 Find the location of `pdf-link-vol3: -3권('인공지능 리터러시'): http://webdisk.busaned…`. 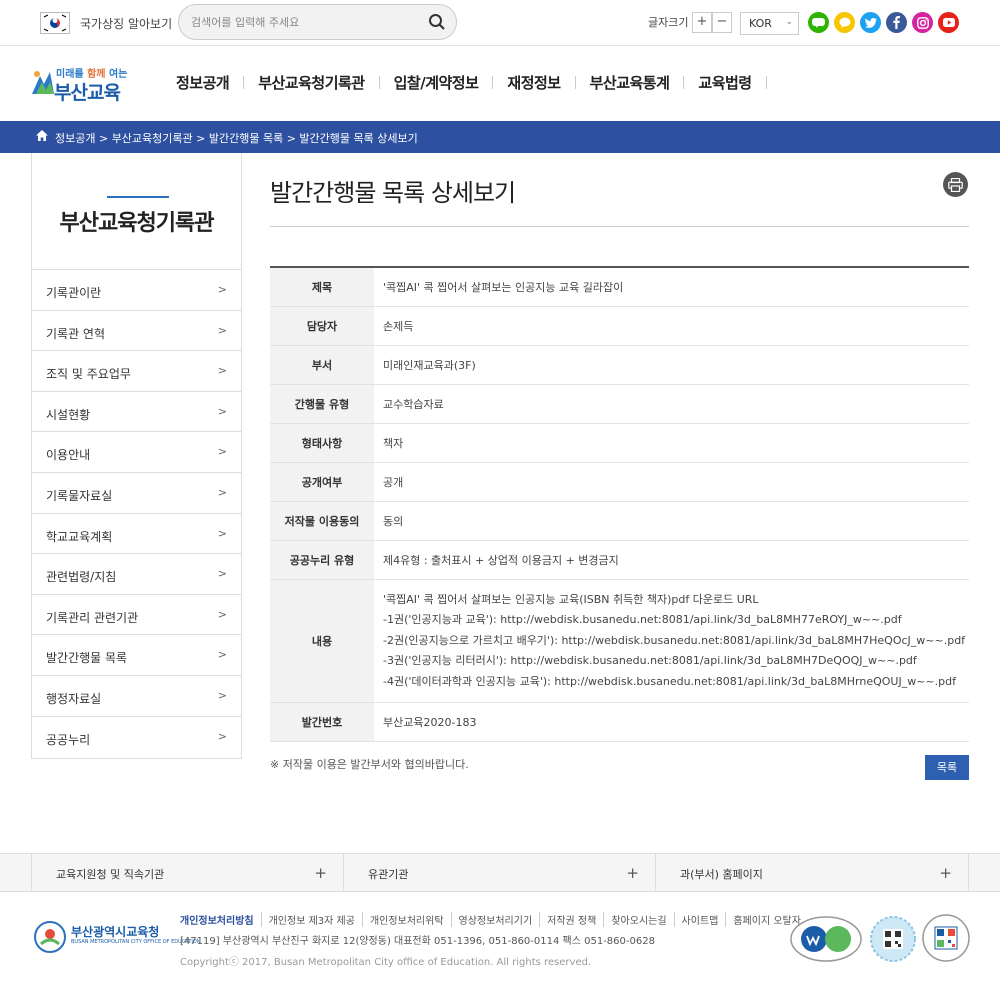

pdf-link-vol3: -3권('인공지능 리터러시'): http://webdisk.busaned… is located at coordinates (676, 661).